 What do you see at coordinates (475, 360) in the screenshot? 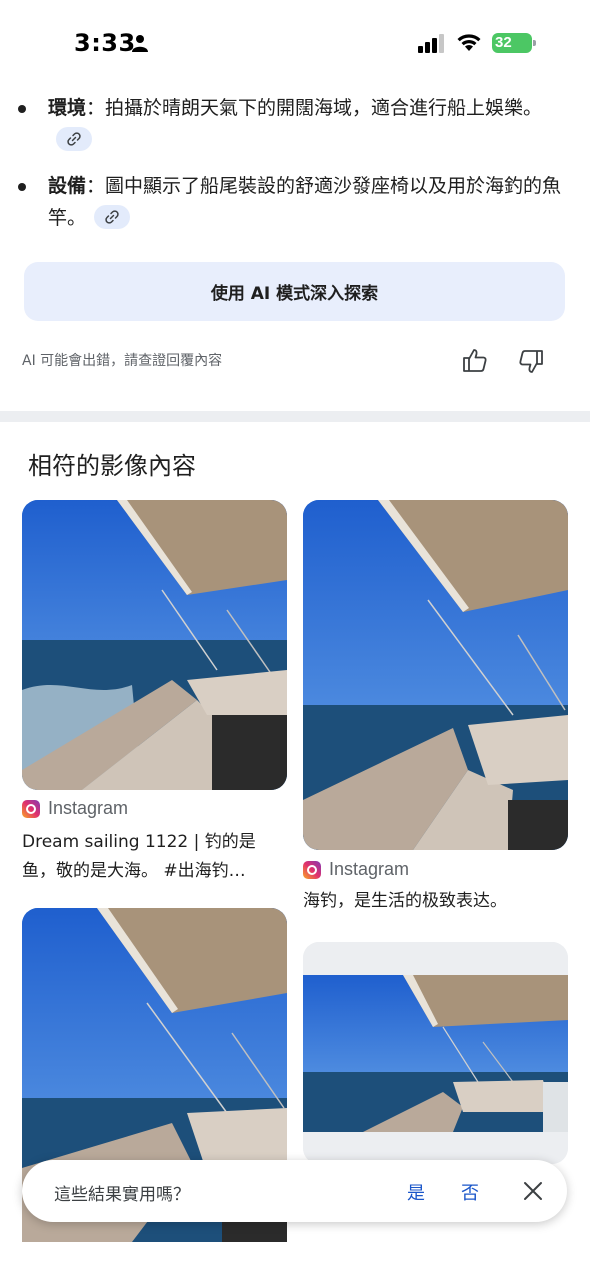
I see `thumbs-up-icon` at bounding box center [475, 360].